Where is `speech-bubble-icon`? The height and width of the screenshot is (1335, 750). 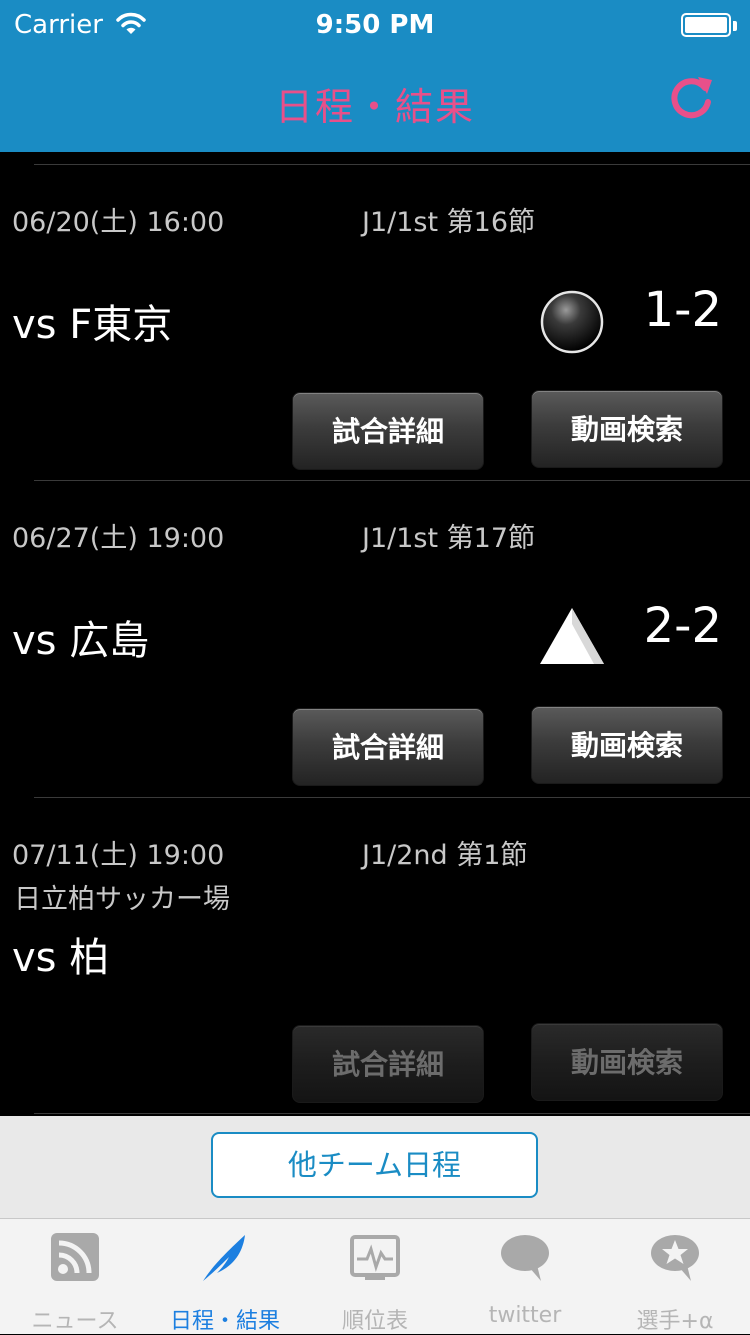
speech-bubble-icon is located at coordinates (525, 1258).